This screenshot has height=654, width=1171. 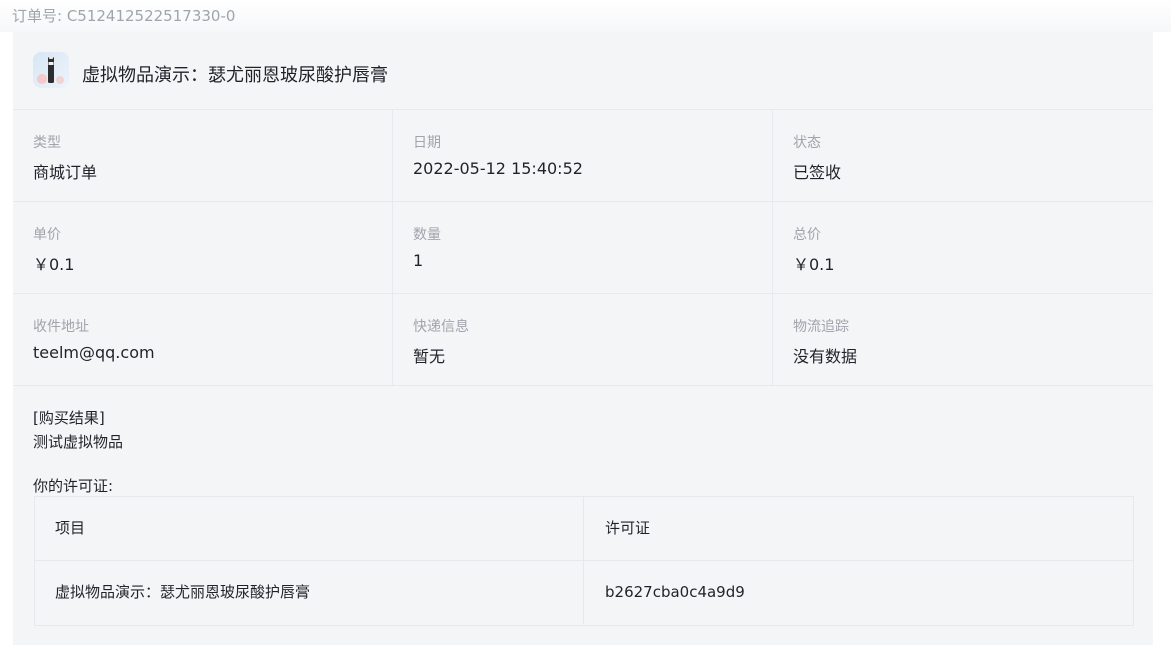 I want to click on purchase-result: [购买结果] 测试虚拟物品 你的许可证:, so click(x=583, y=450).